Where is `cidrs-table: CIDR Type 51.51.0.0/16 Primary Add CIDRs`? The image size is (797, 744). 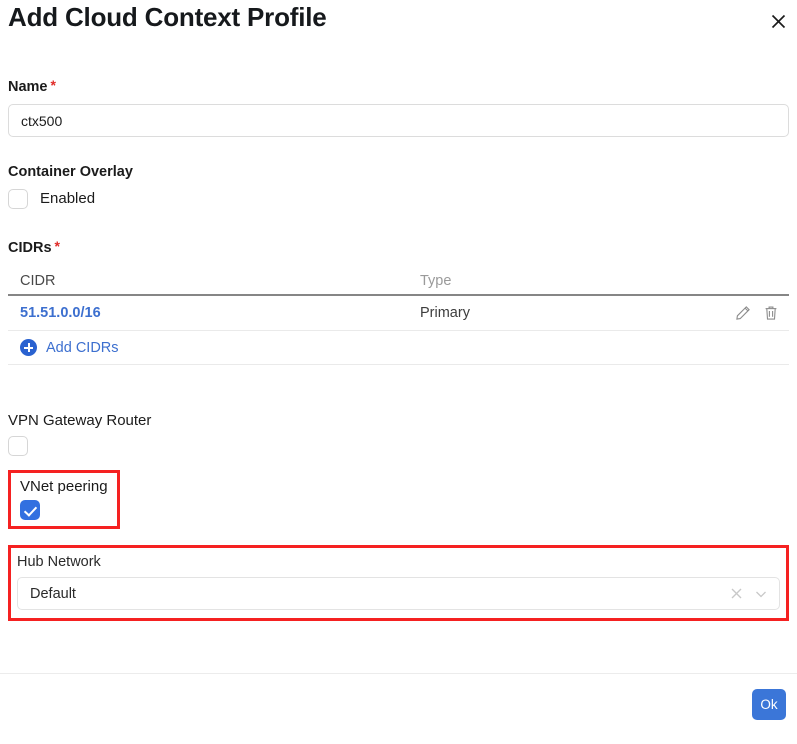
cidrs-table: CIDR Type 51.51.0.0/16 Primary Add CIDRs is located at coordinates (398, 316).